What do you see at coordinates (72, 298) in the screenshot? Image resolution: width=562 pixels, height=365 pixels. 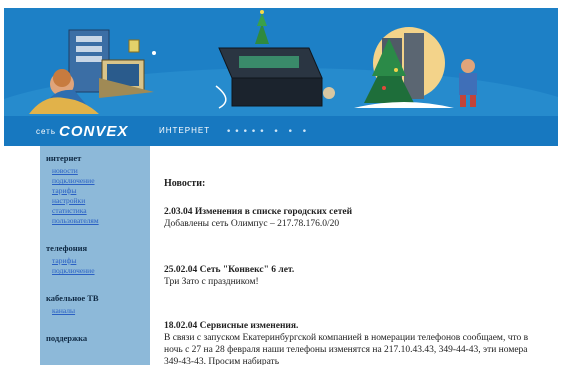 I see `sidebar-section-tv: кабельное ТВ` at bounding box center [72, 298].